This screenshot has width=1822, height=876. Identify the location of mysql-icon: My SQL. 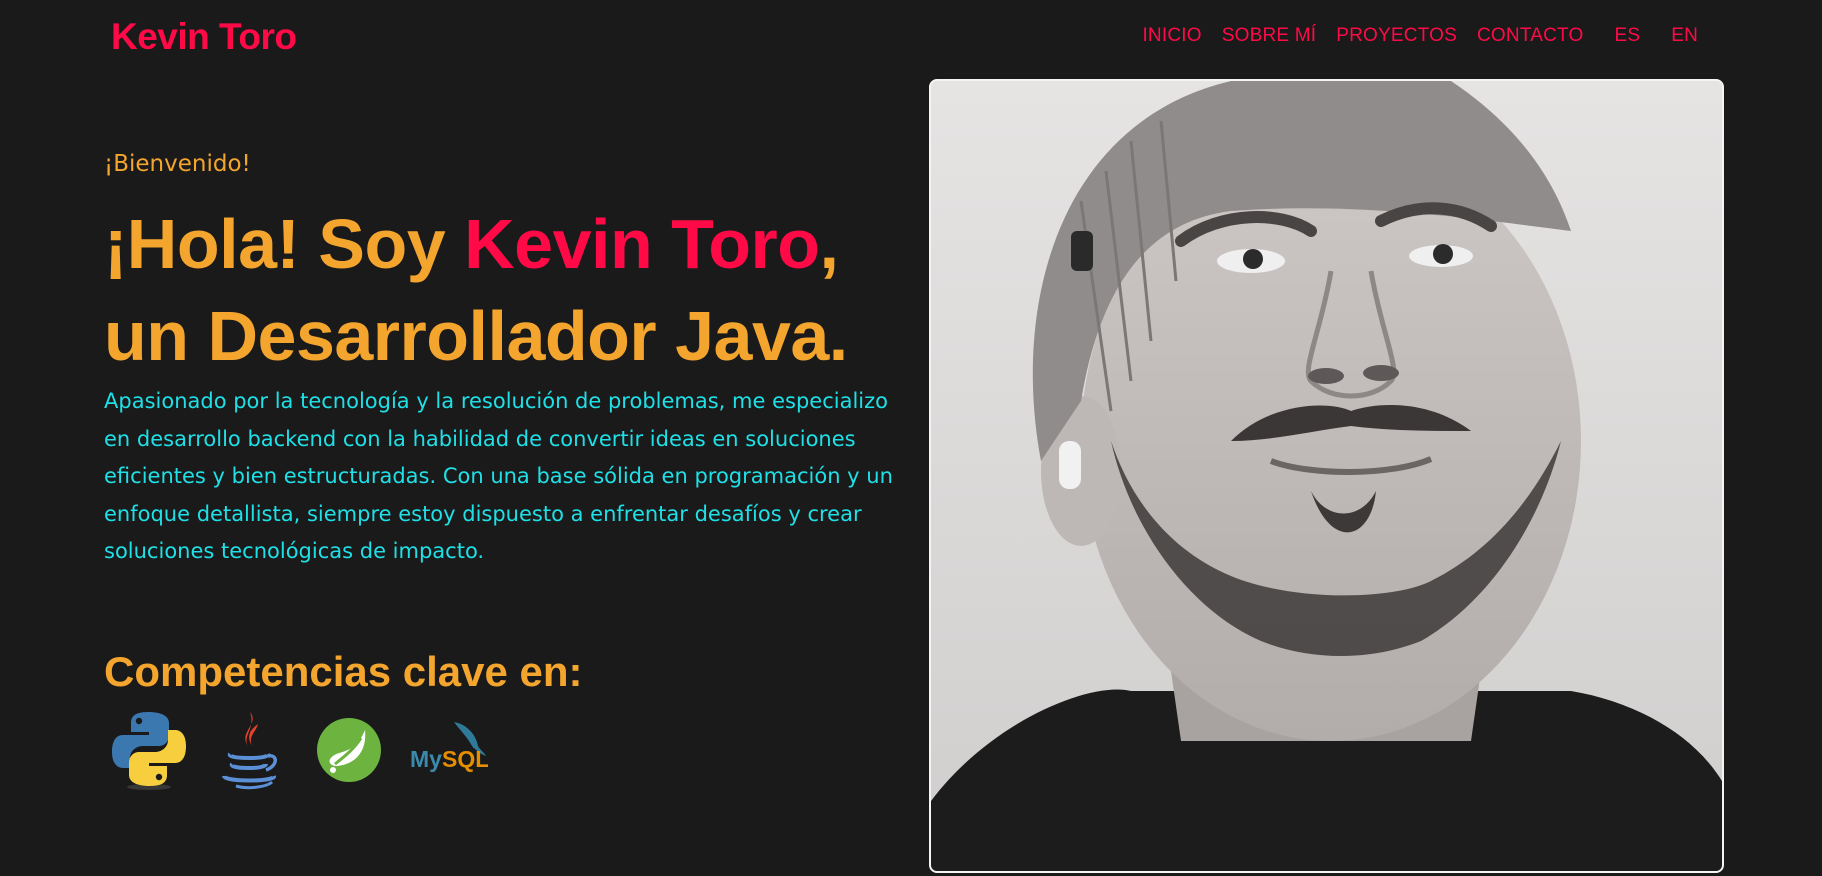
(449, 750).